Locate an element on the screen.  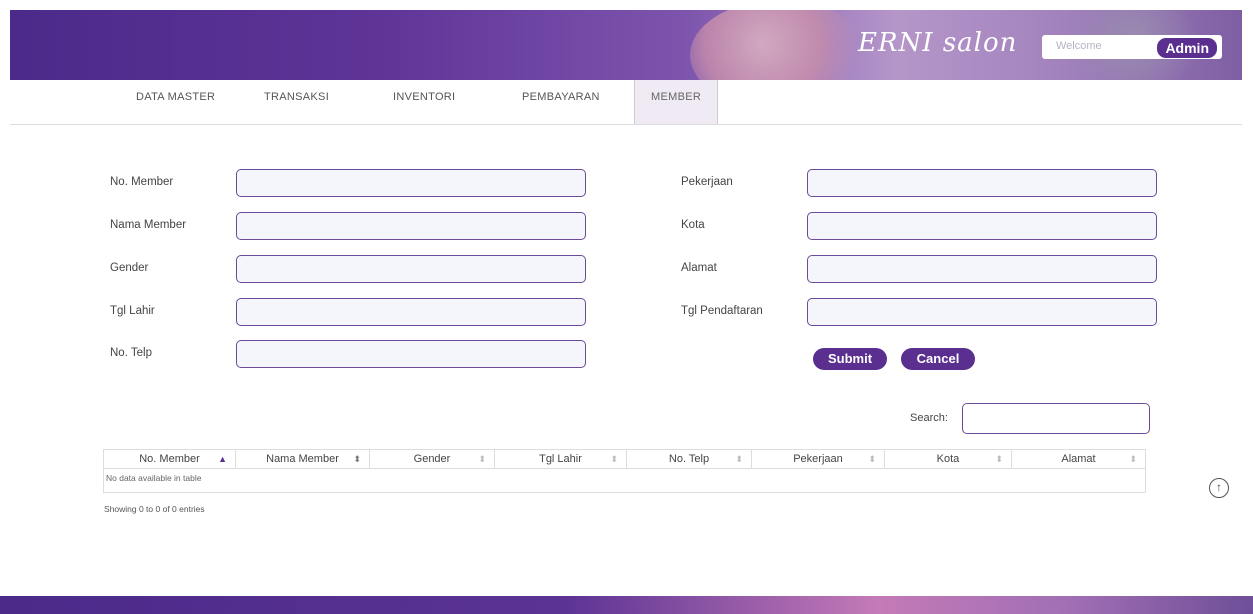
column-header-kota: Kota ⬍ is located at coordinates (948, 459).